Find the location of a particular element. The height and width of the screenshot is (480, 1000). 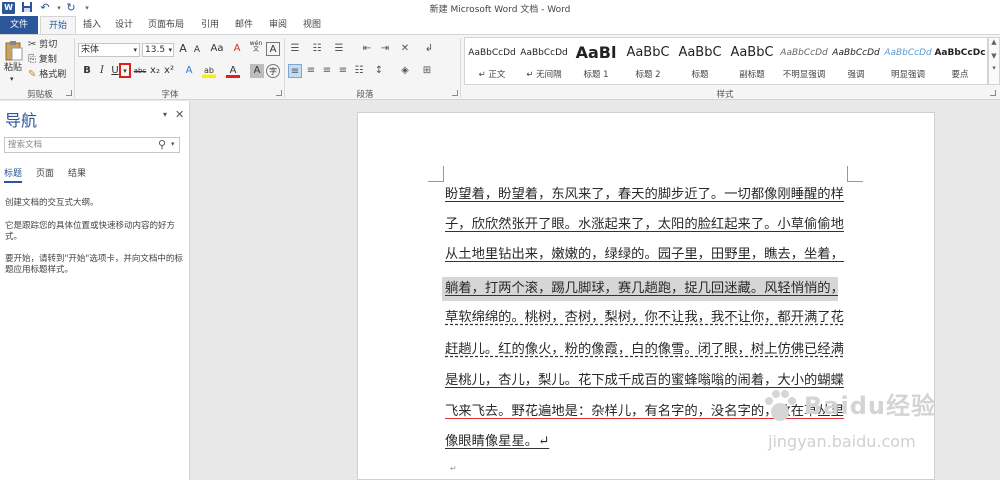

style-name: ↵ 无间隔 is located at coordinates (544, 75).